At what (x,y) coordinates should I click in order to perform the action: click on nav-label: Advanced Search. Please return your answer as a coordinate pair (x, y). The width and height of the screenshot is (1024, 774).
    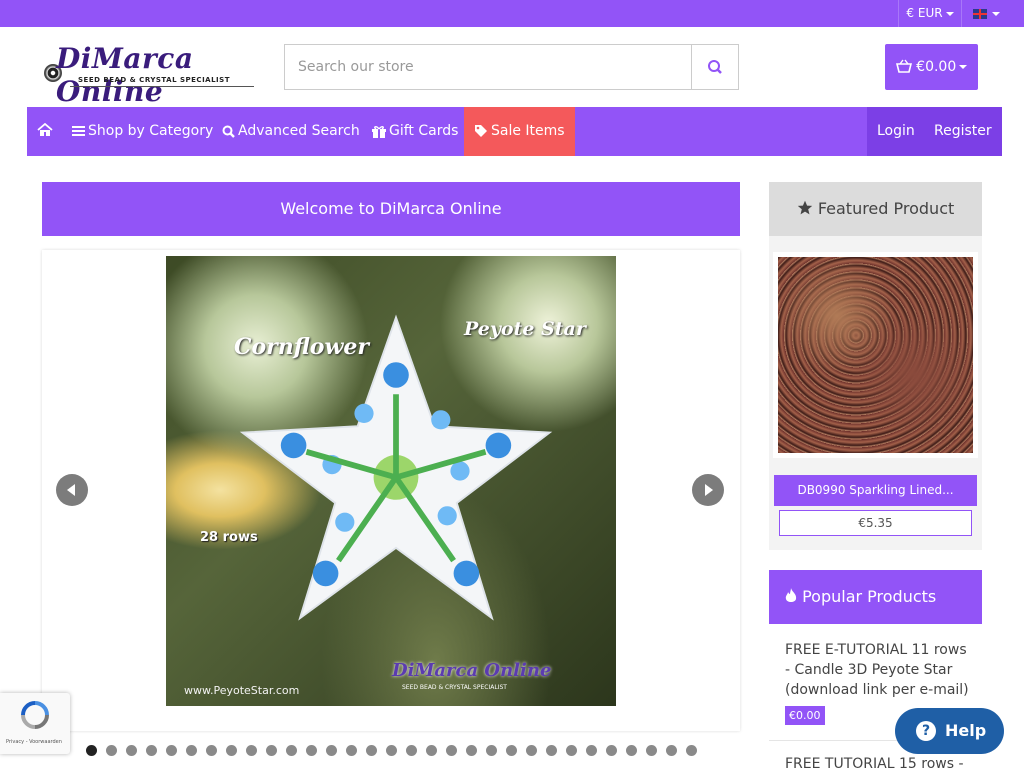
    Looking at the image, I should click on (299, 131).